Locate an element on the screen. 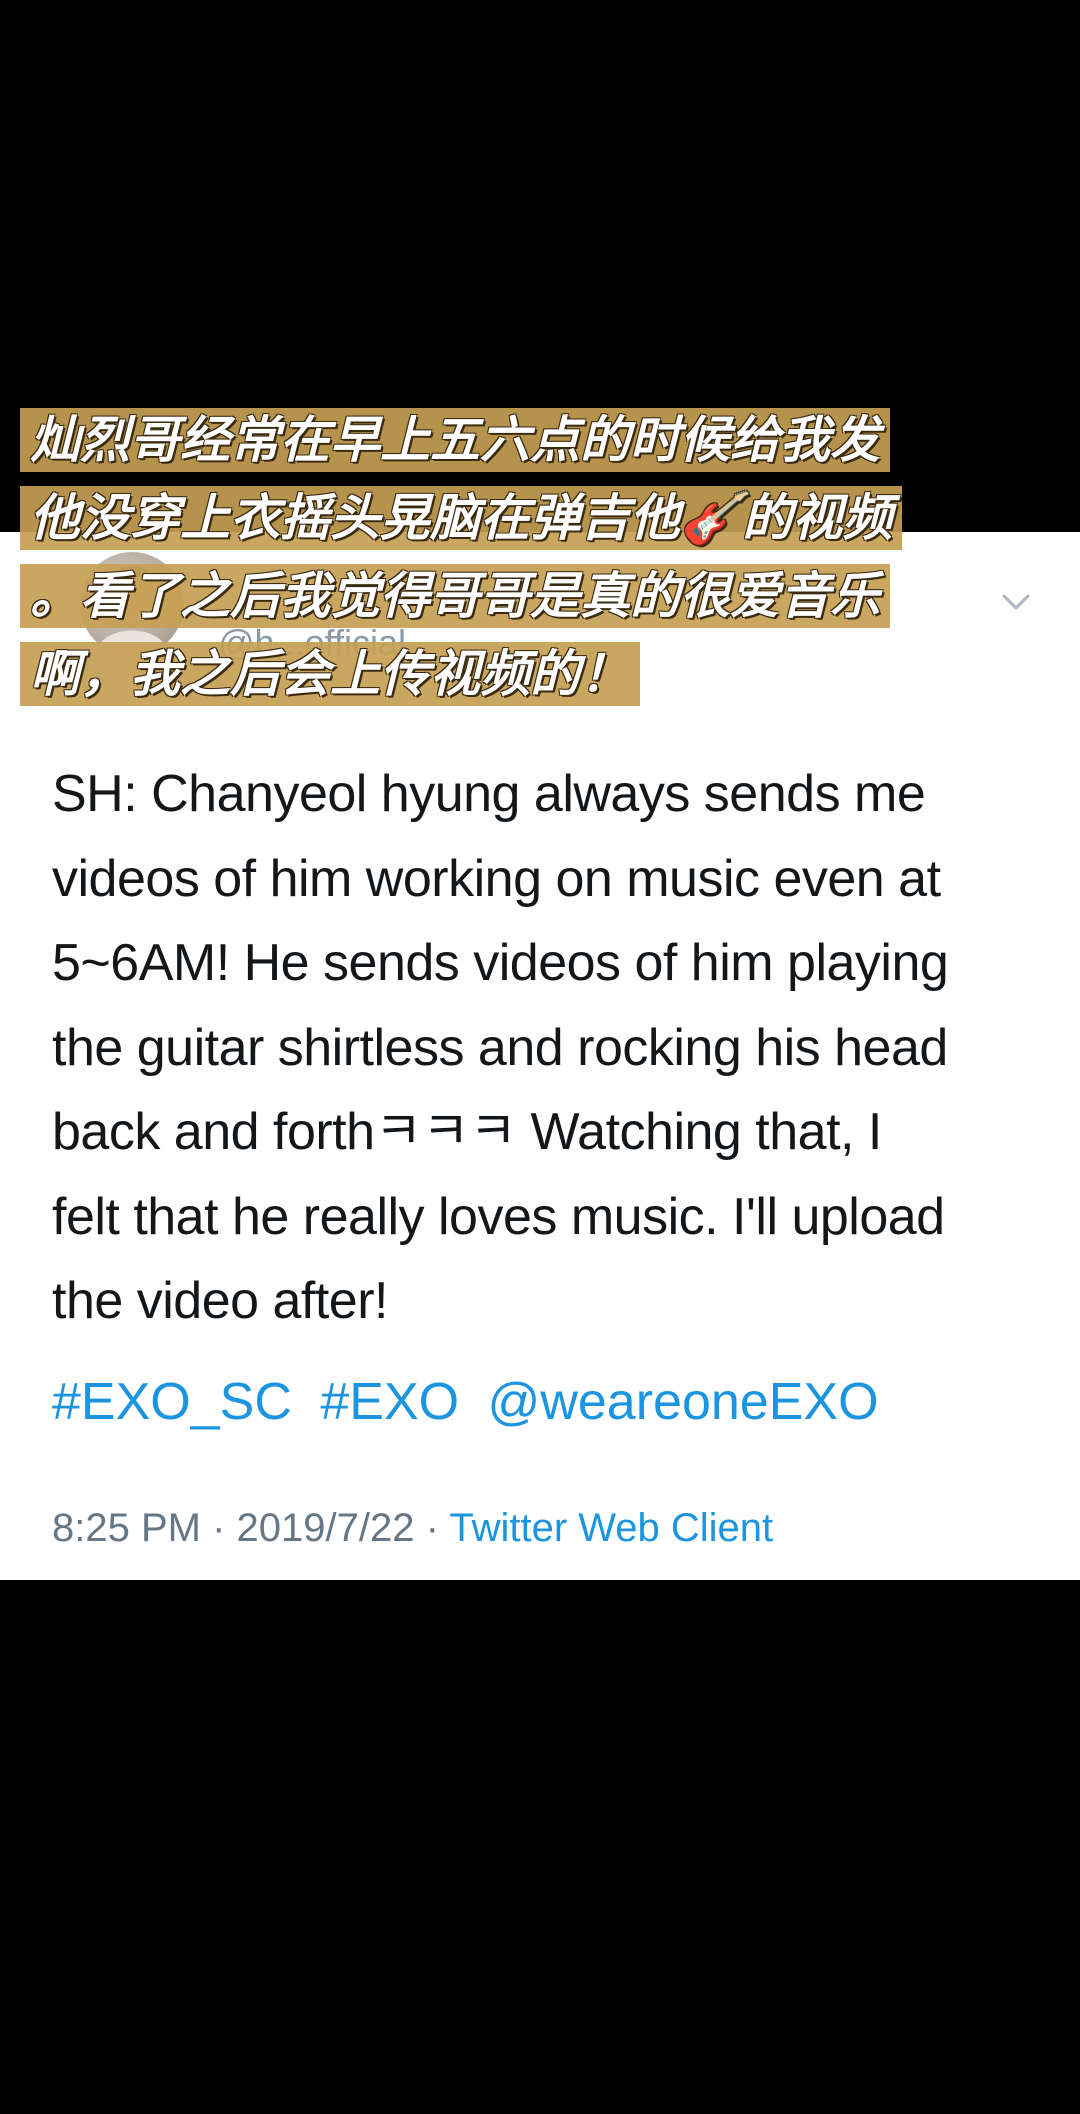 This screenshot has height=2114, width=1080. caption-line: 。看了之后我觉得哥哥是真的很爱音乐 is located at coordinates (455, 596).